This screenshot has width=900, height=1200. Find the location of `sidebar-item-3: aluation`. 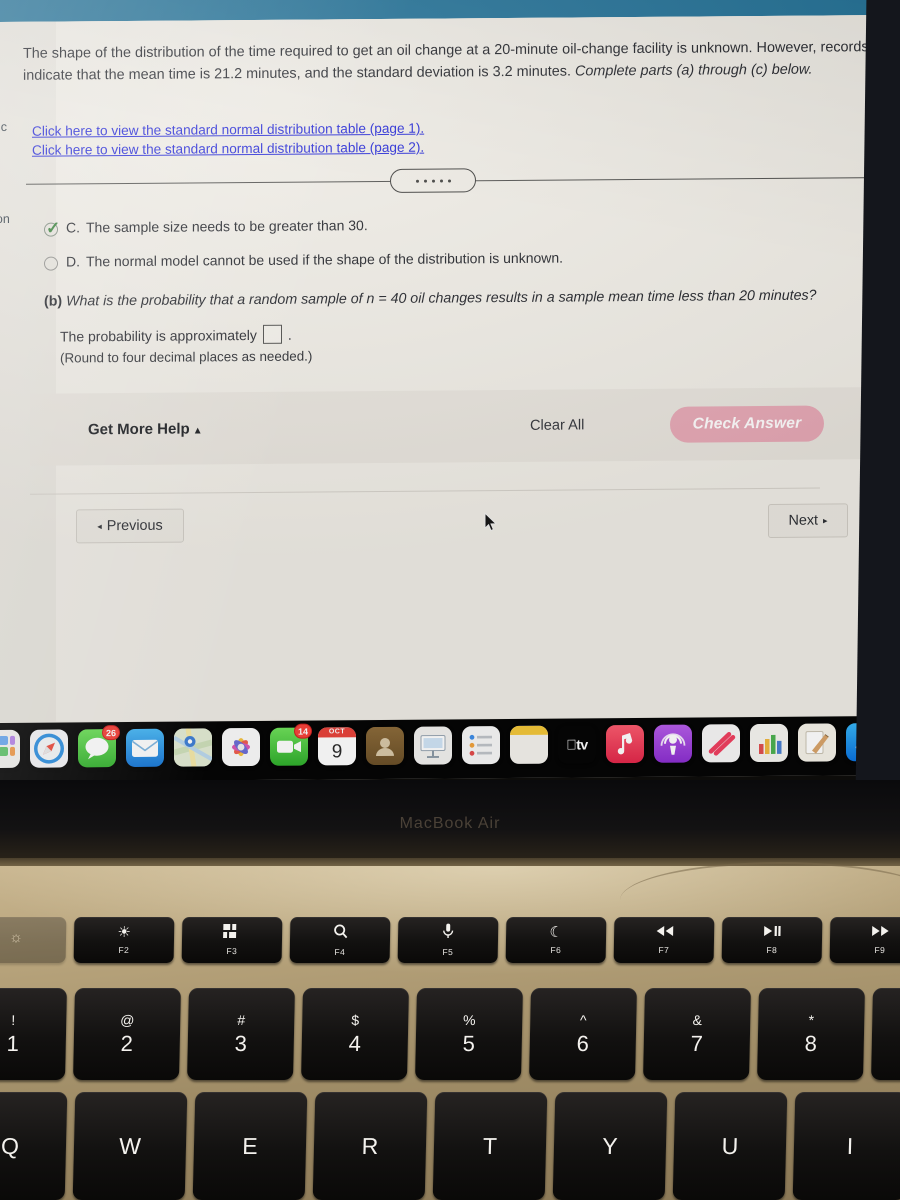

sidebar-item-3: aluation is located at coordinates (5, 219).